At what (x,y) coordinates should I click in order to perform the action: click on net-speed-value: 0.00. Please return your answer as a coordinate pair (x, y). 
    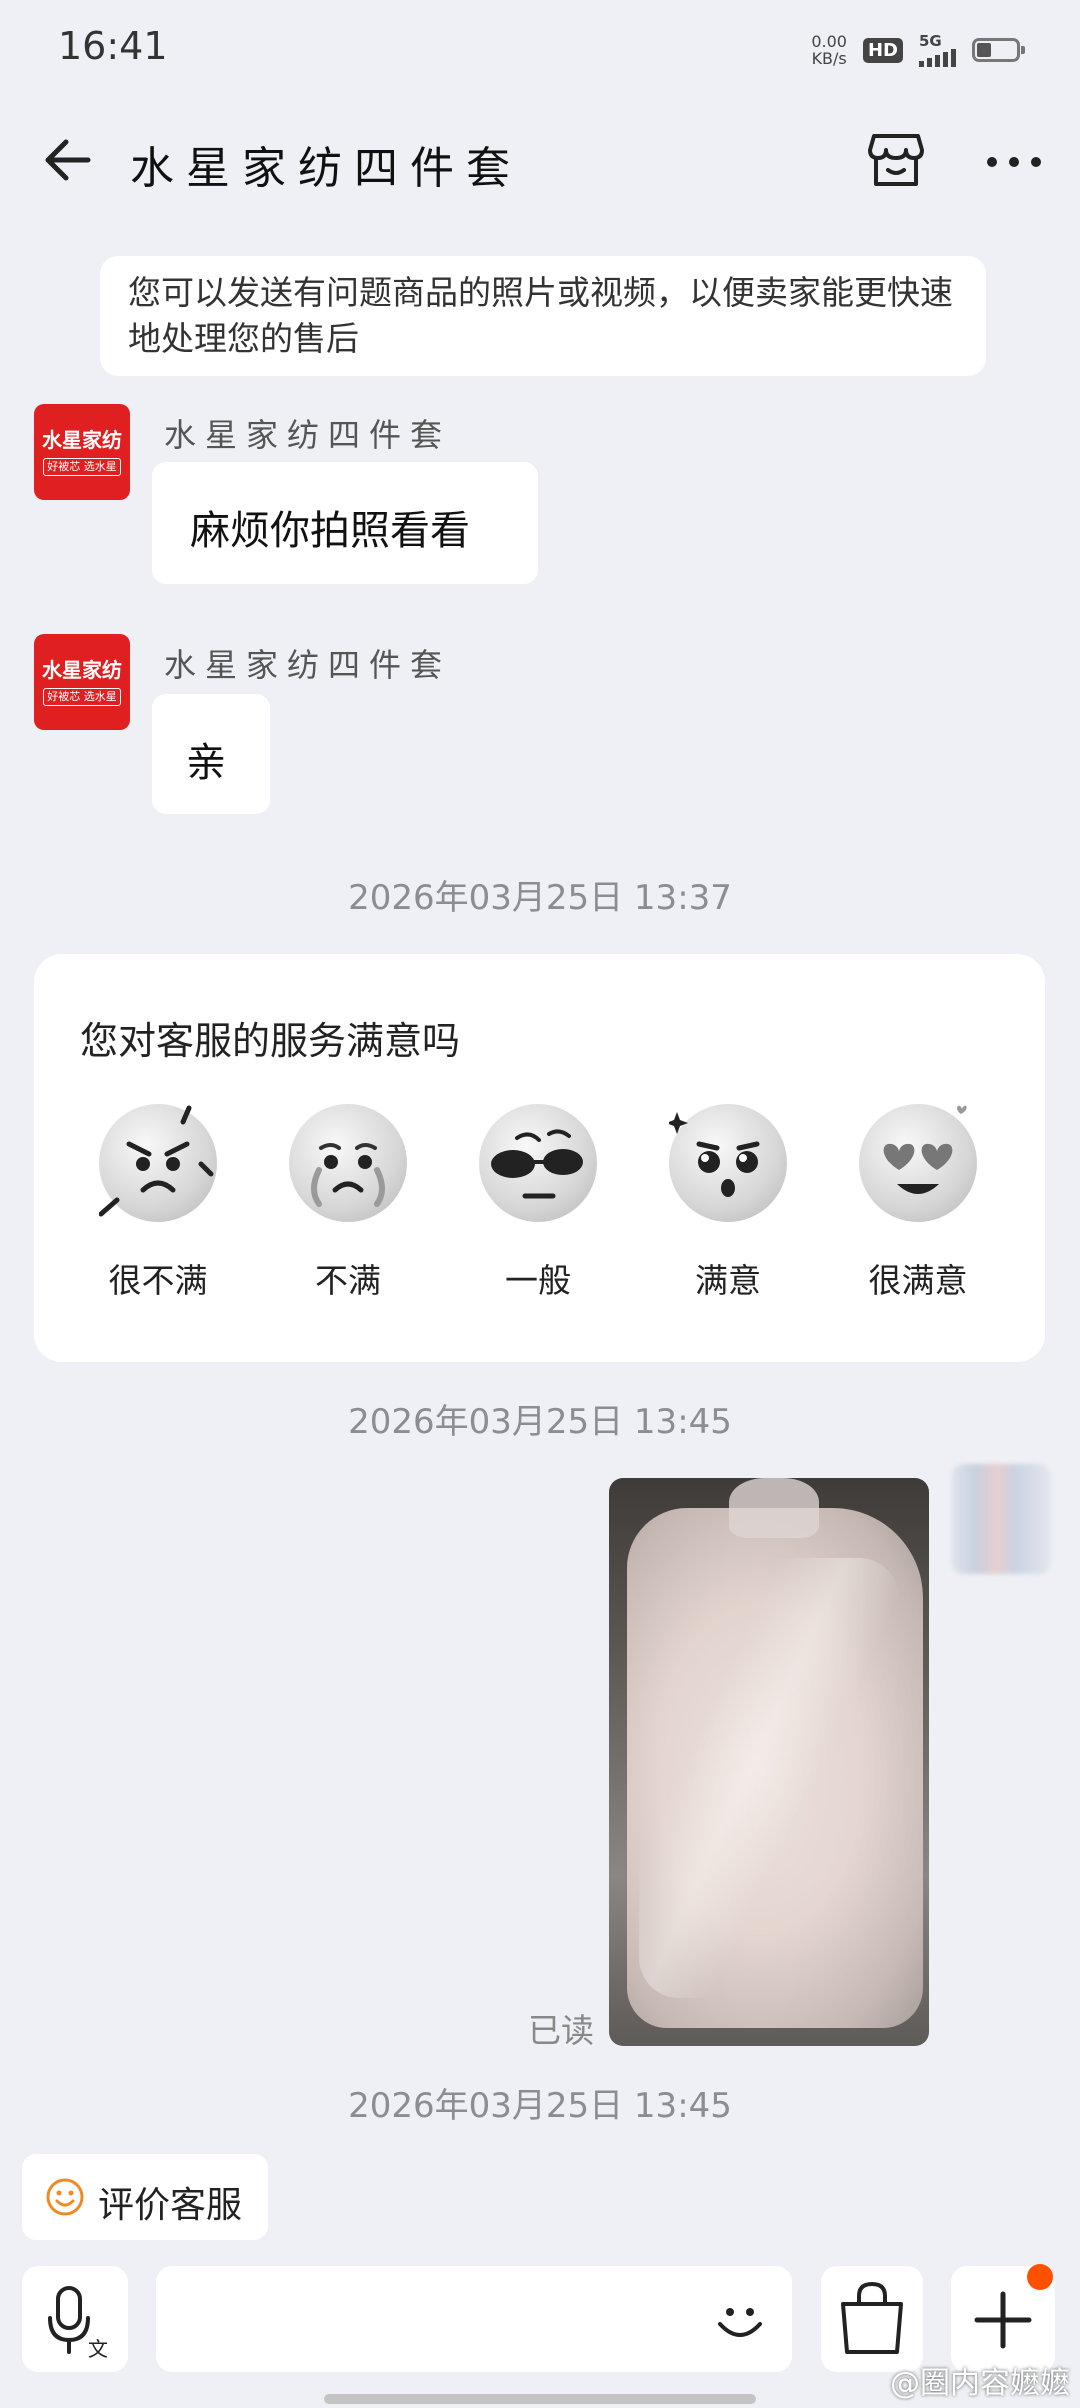
    Looking at the image, I should click on (829, 41).